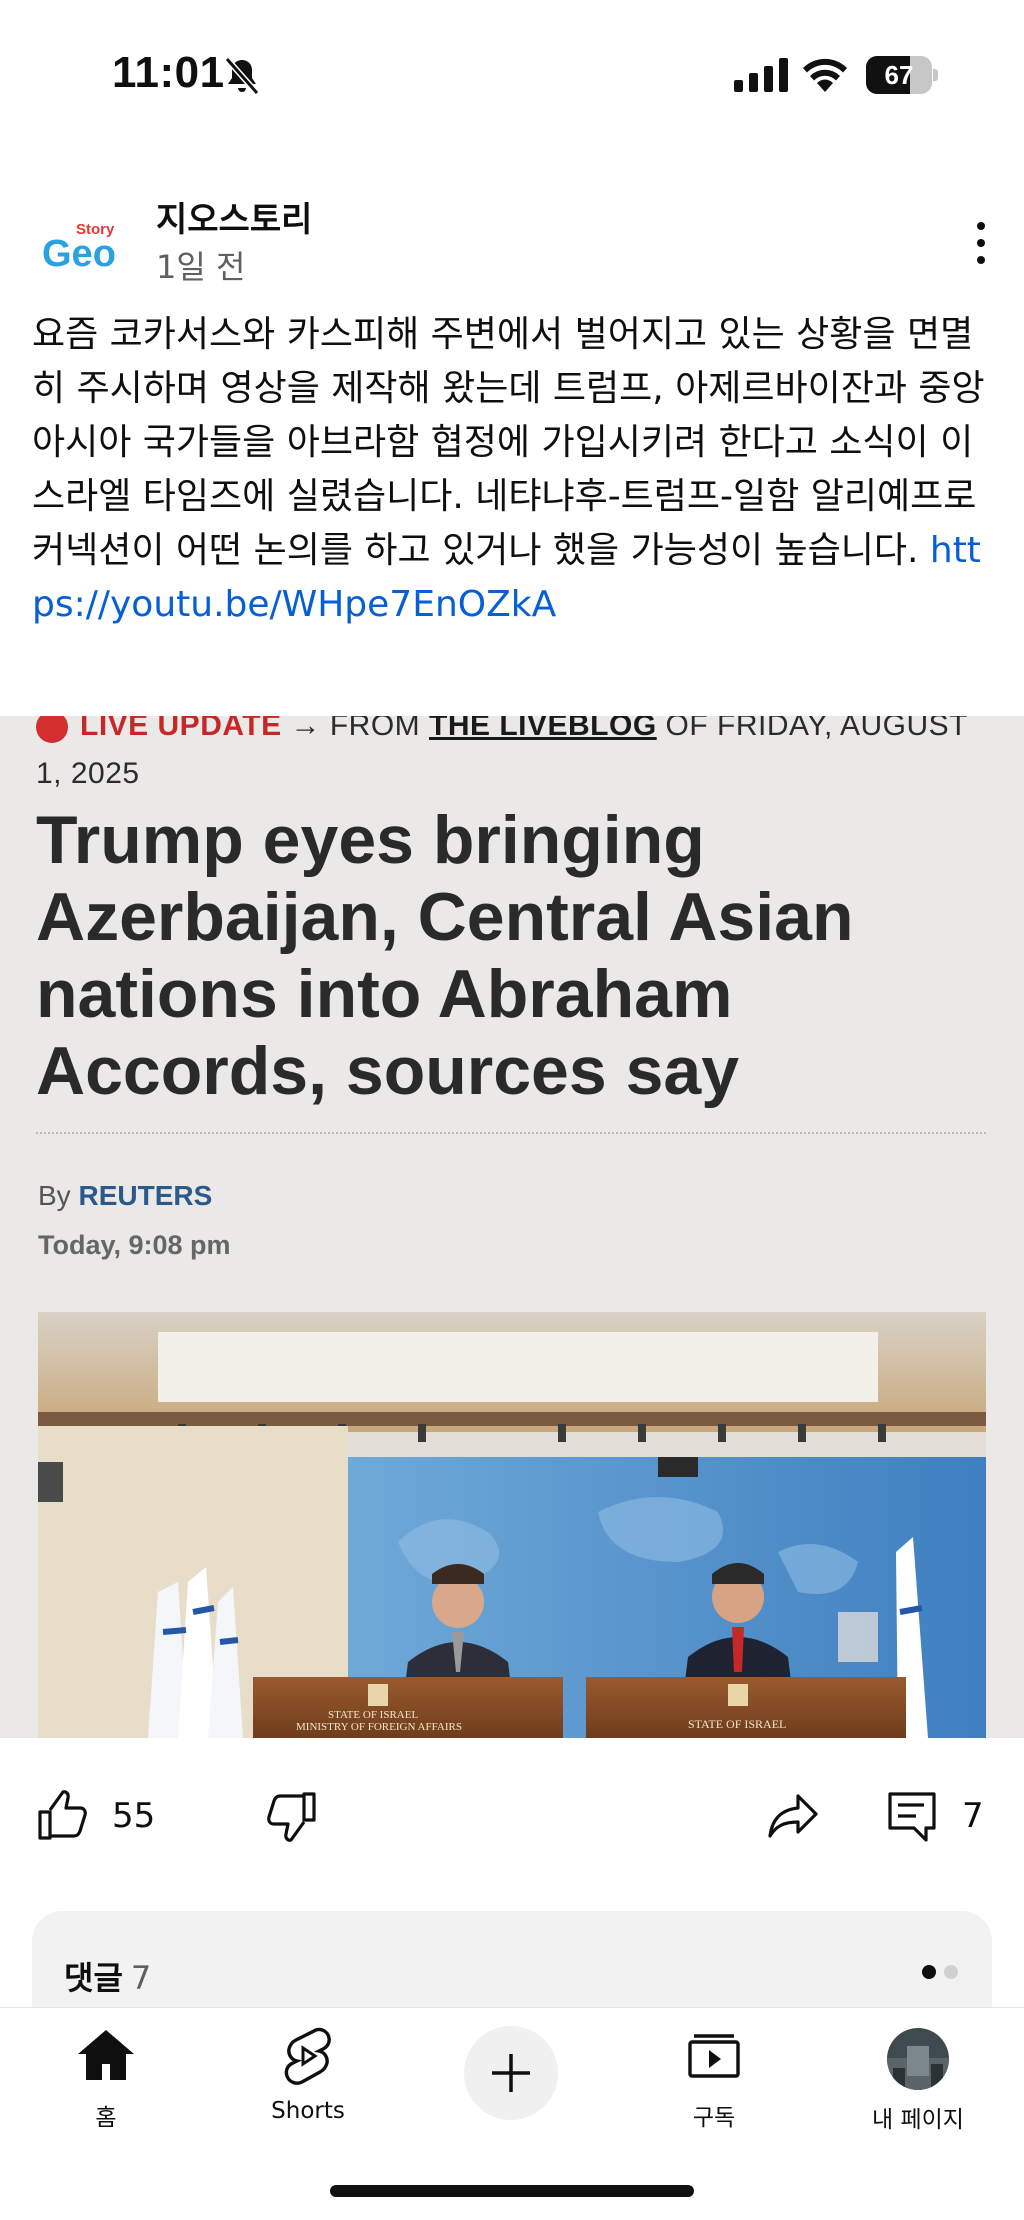  I want to click on byline: By REUTERS, so click(125, 1196).